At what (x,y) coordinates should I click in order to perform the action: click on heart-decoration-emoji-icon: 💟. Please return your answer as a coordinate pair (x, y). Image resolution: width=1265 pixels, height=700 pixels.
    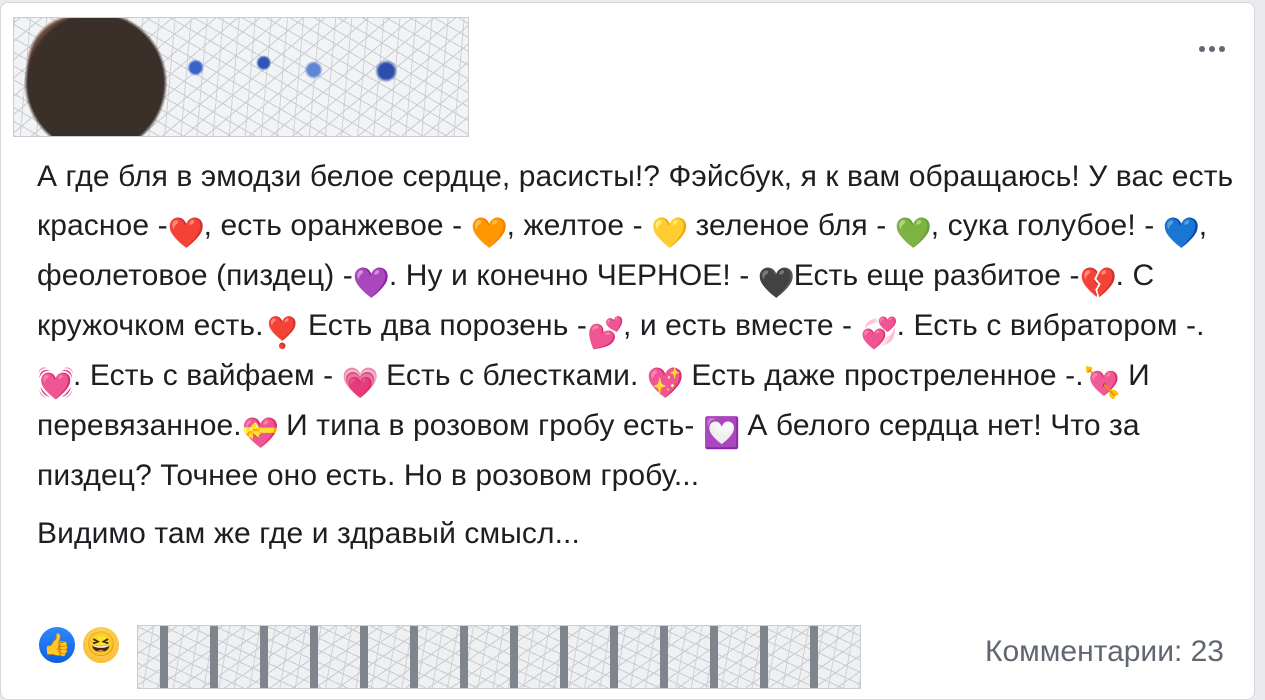
    Looking at the image, I should click on (721, 433).